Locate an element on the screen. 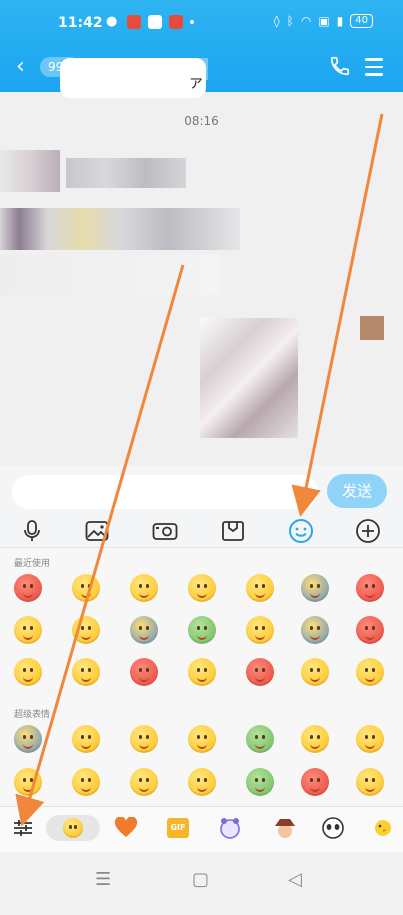 This screenshot has height=915, width=403. redacted-avatar-right is located at coordinates (372, 328).